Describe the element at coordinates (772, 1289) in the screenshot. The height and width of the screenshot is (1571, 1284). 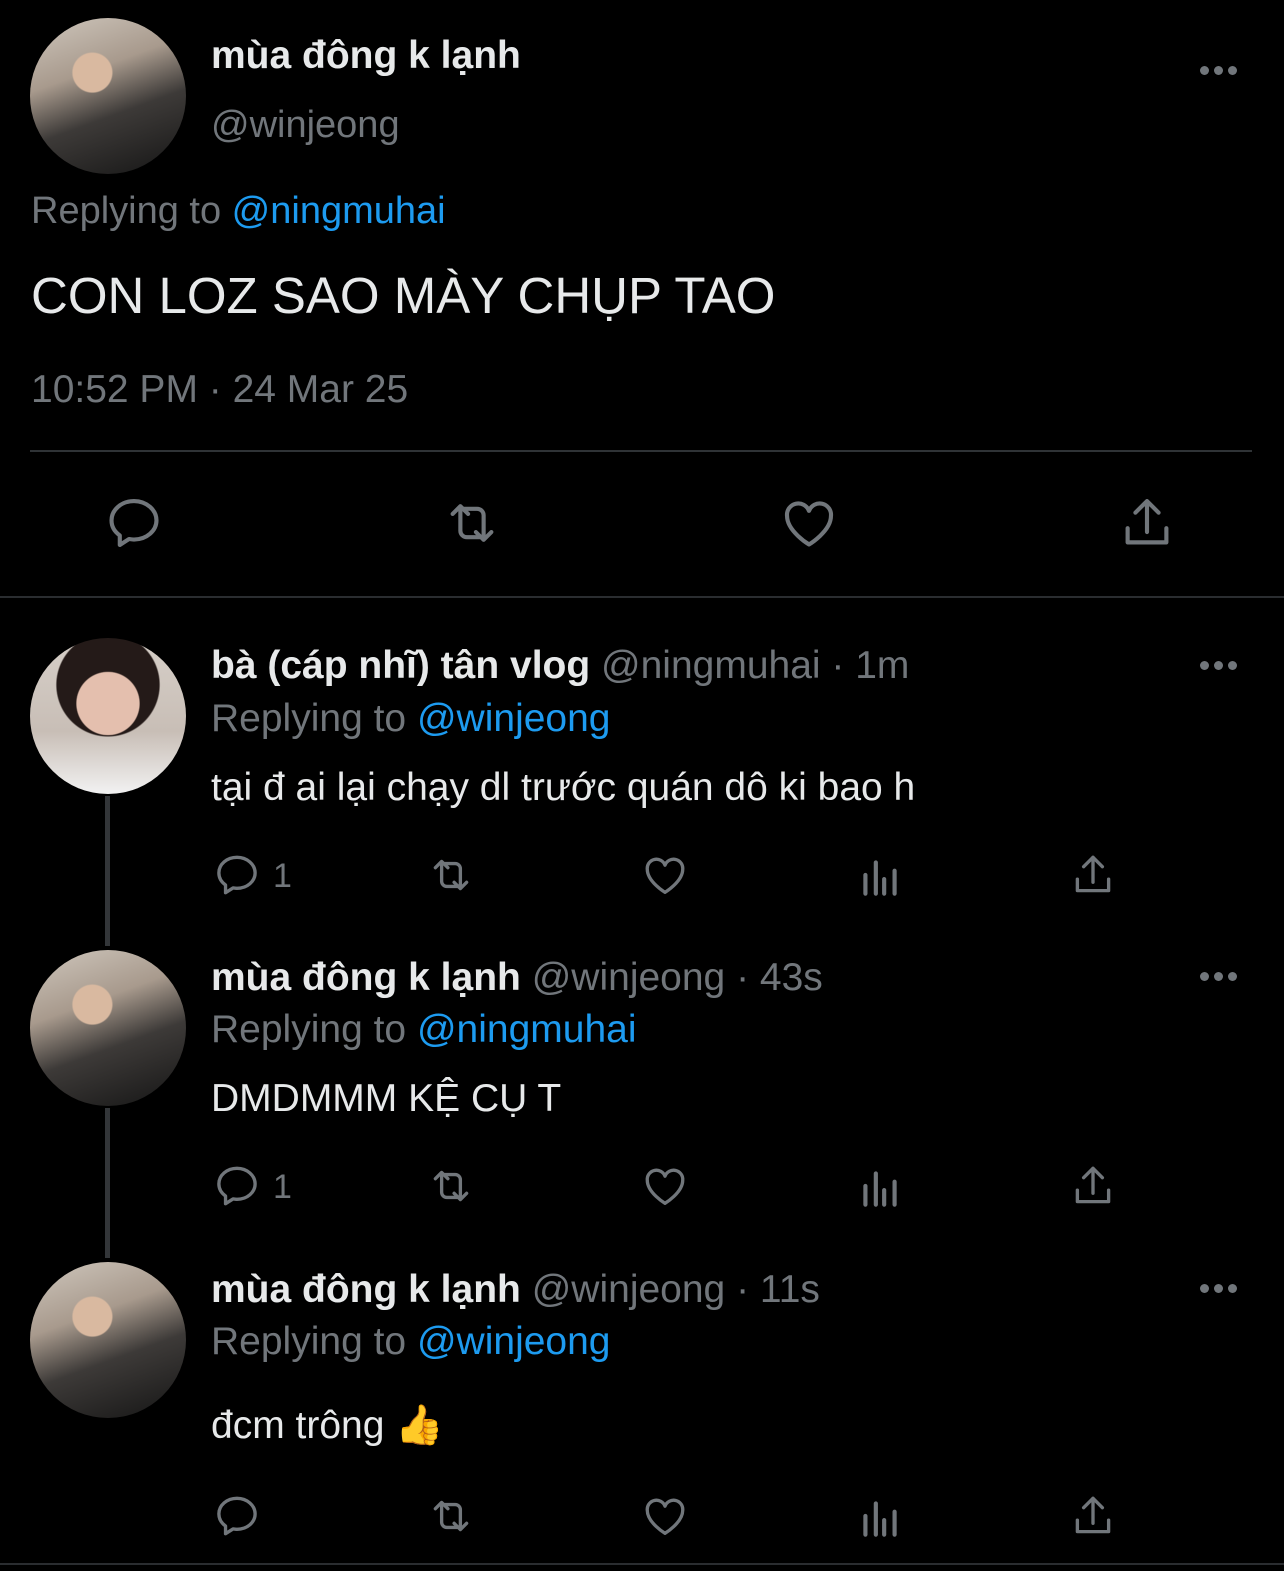
I see `relative-time: · 11s` at that location.